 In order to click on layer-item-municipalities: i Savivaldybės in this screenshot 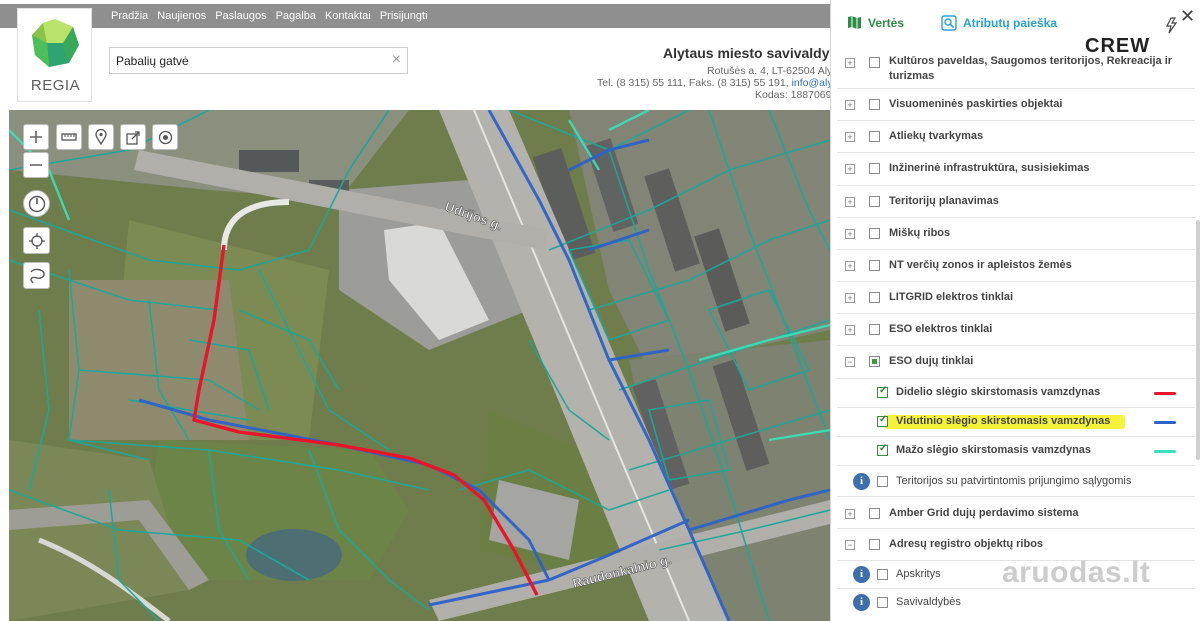, I will do `click(1016, 603)`.